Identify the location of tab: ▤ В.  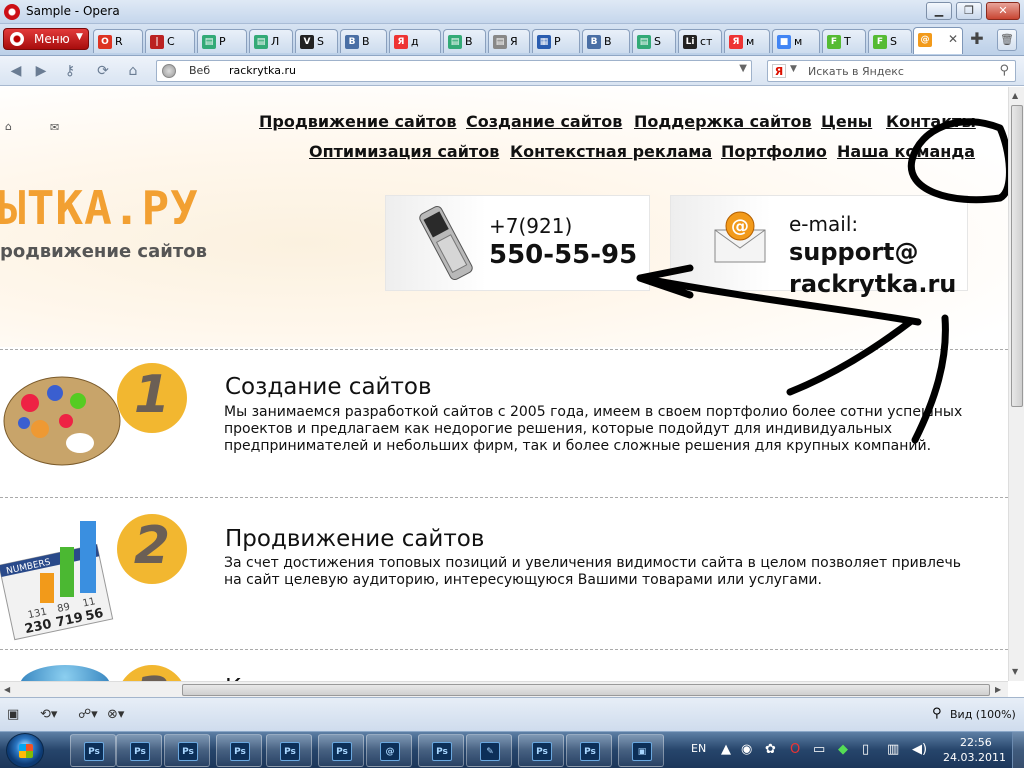
(464, 41).